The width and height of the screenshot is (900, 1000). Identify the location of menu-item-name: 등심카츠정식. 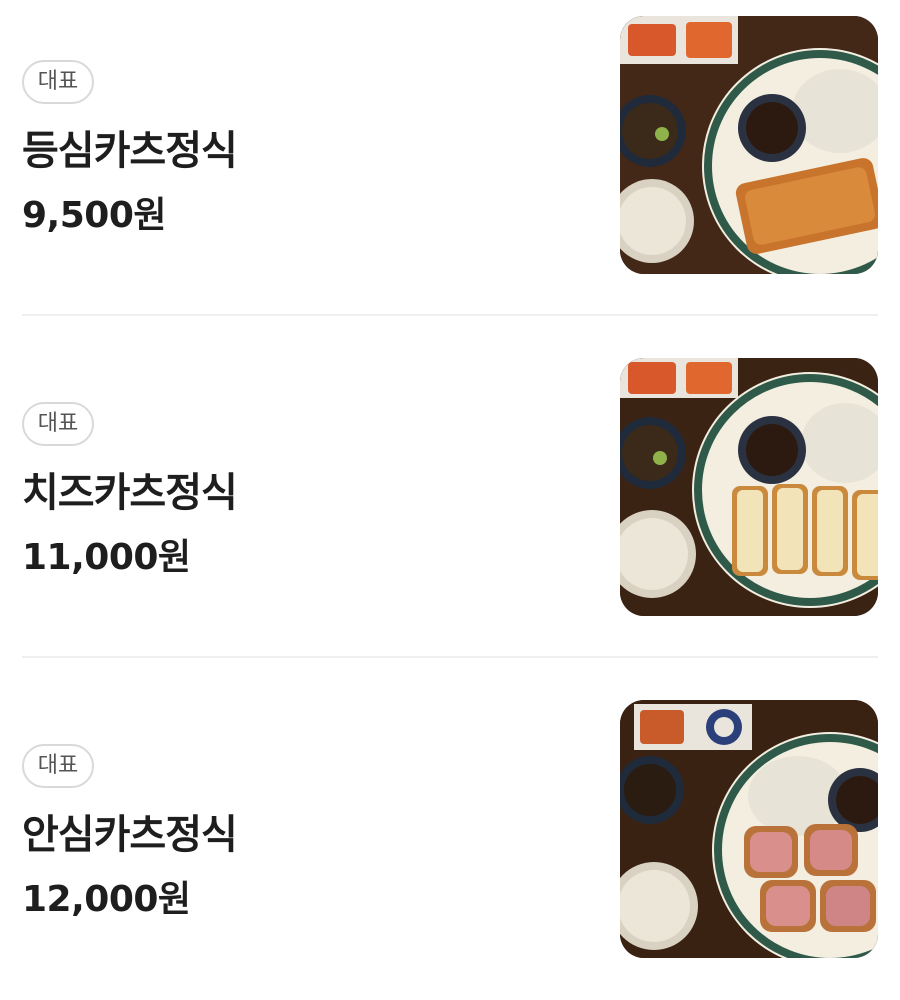
(130, 151).